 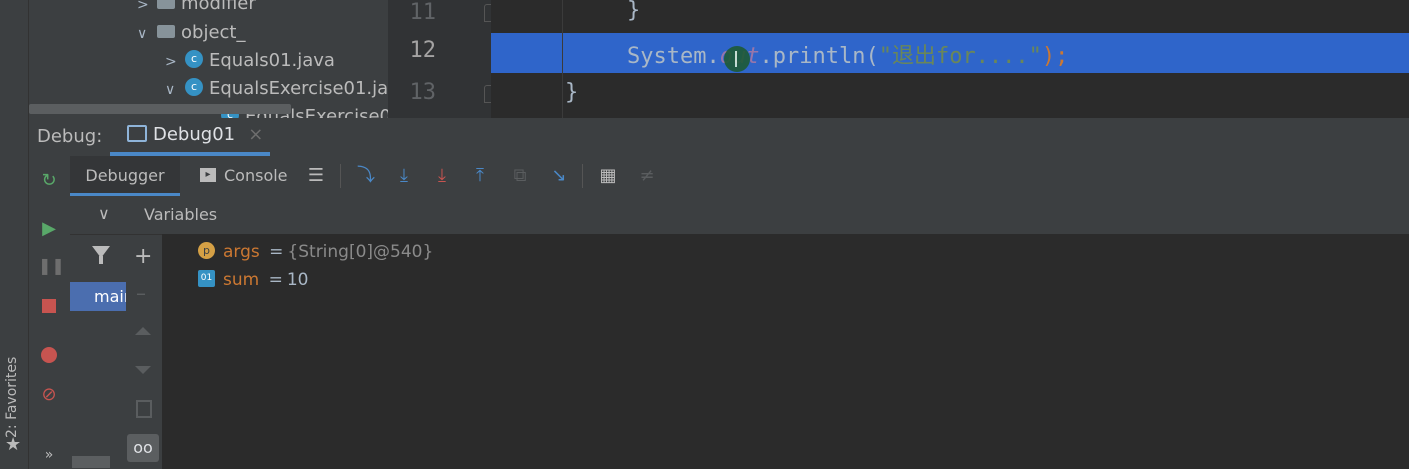 I want to click on code-token-string: "退出for....", so click(x=960, y=56).